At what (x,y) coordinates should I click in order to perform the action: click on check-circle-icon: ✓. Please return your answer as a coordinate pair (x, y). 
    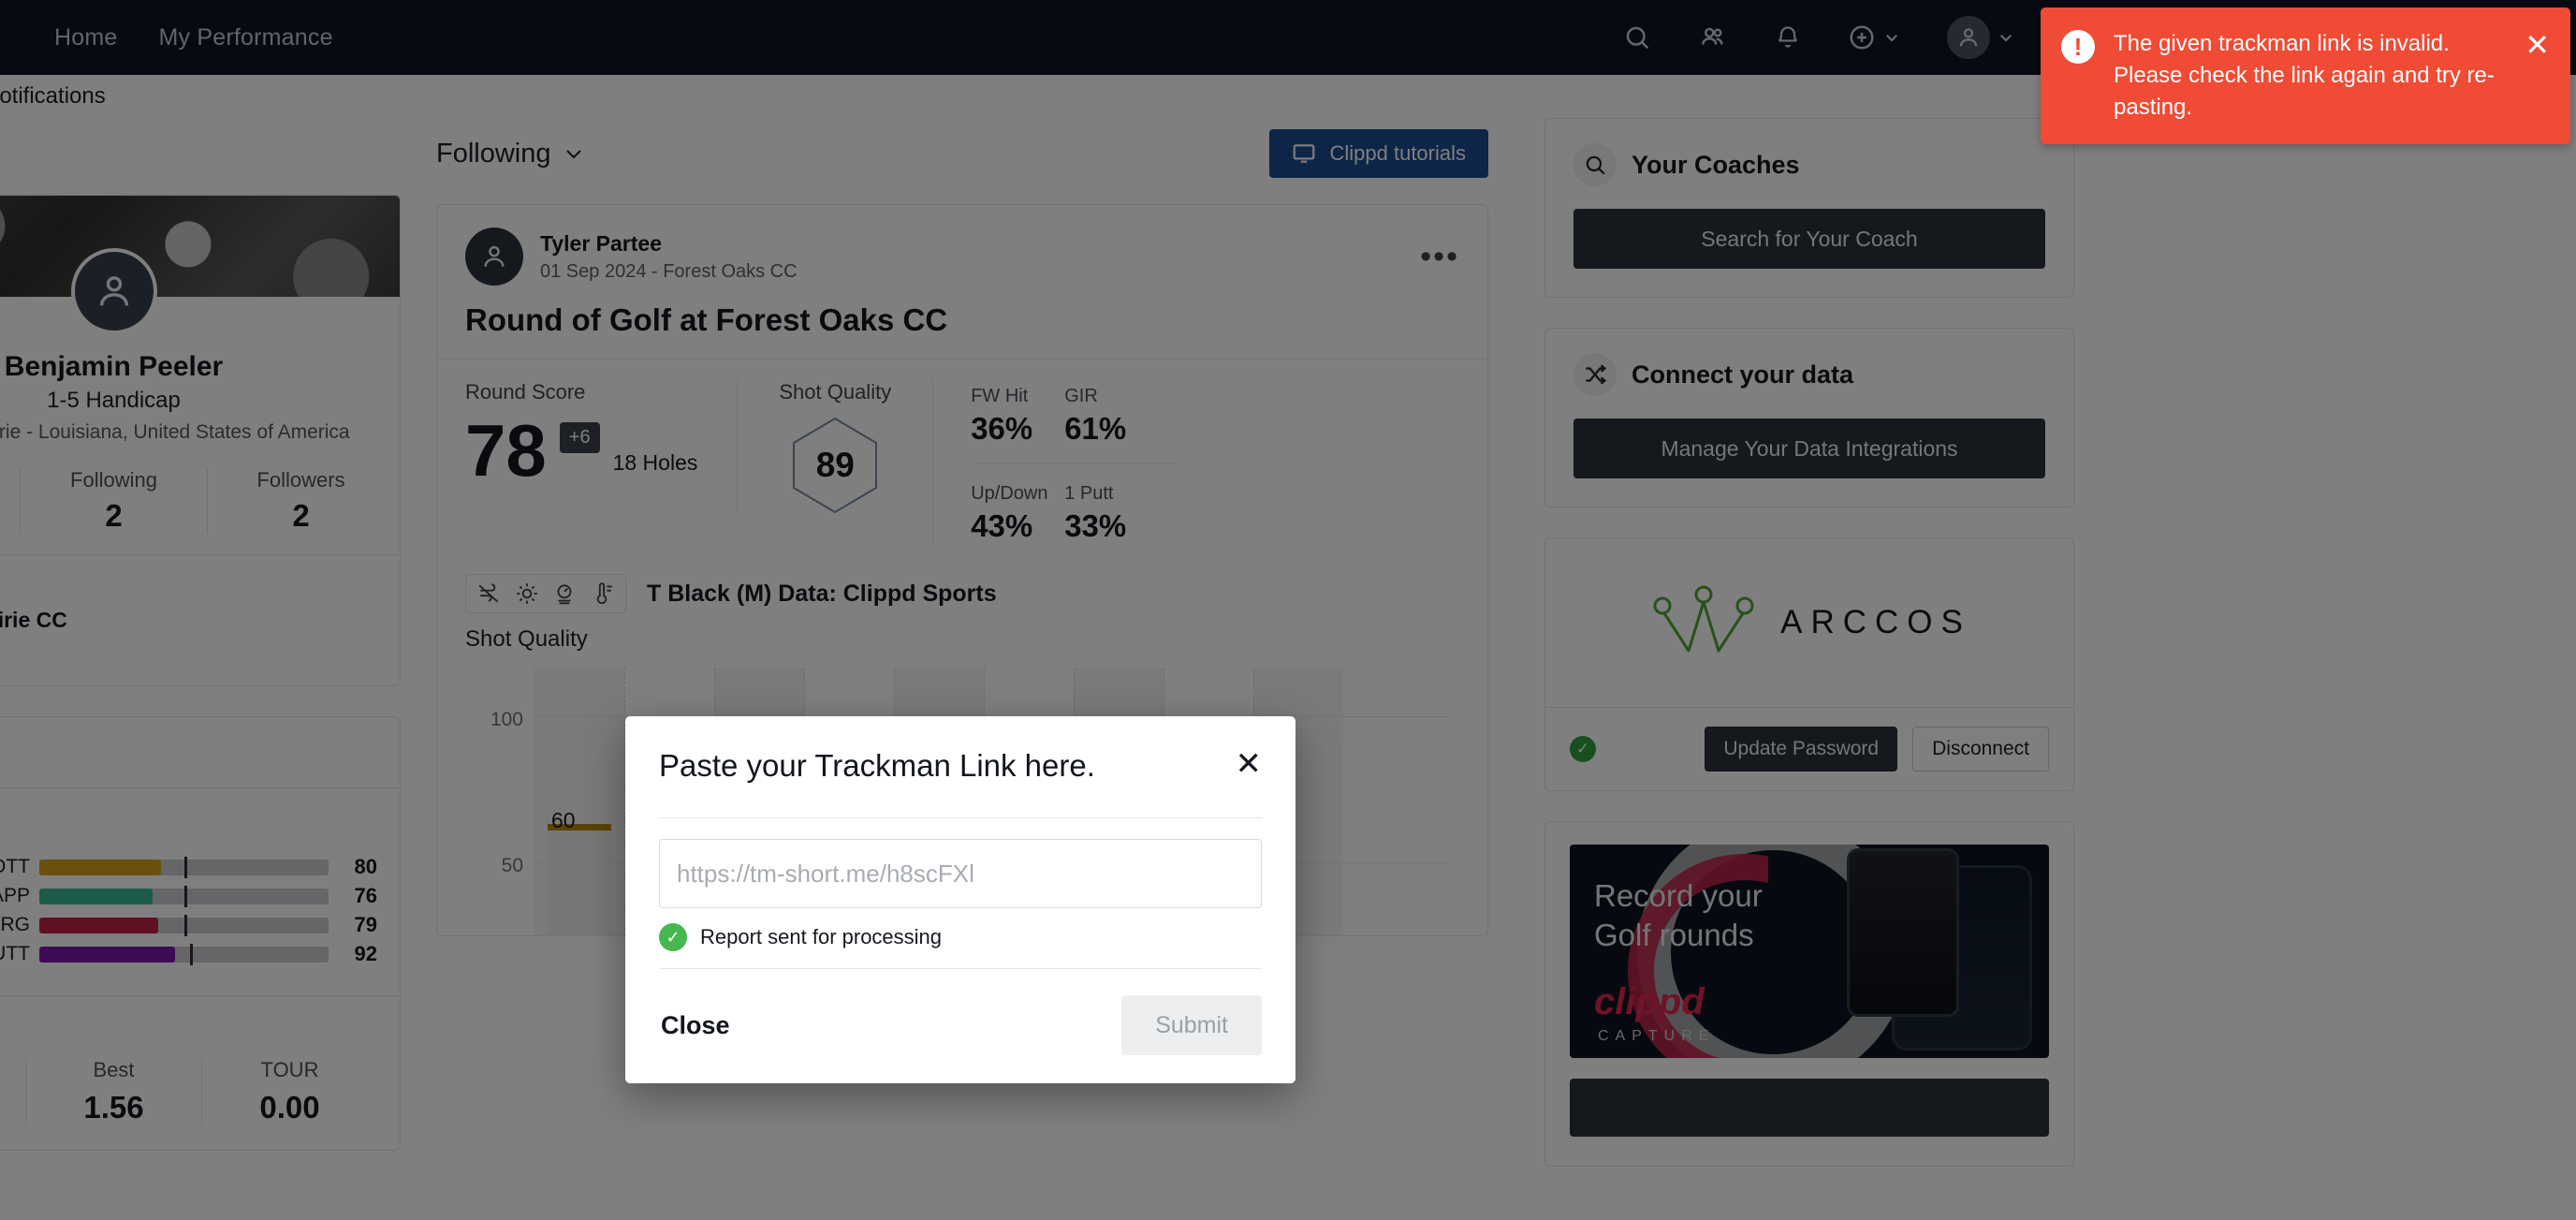
    Looking at the image, I should click on (673, 937).